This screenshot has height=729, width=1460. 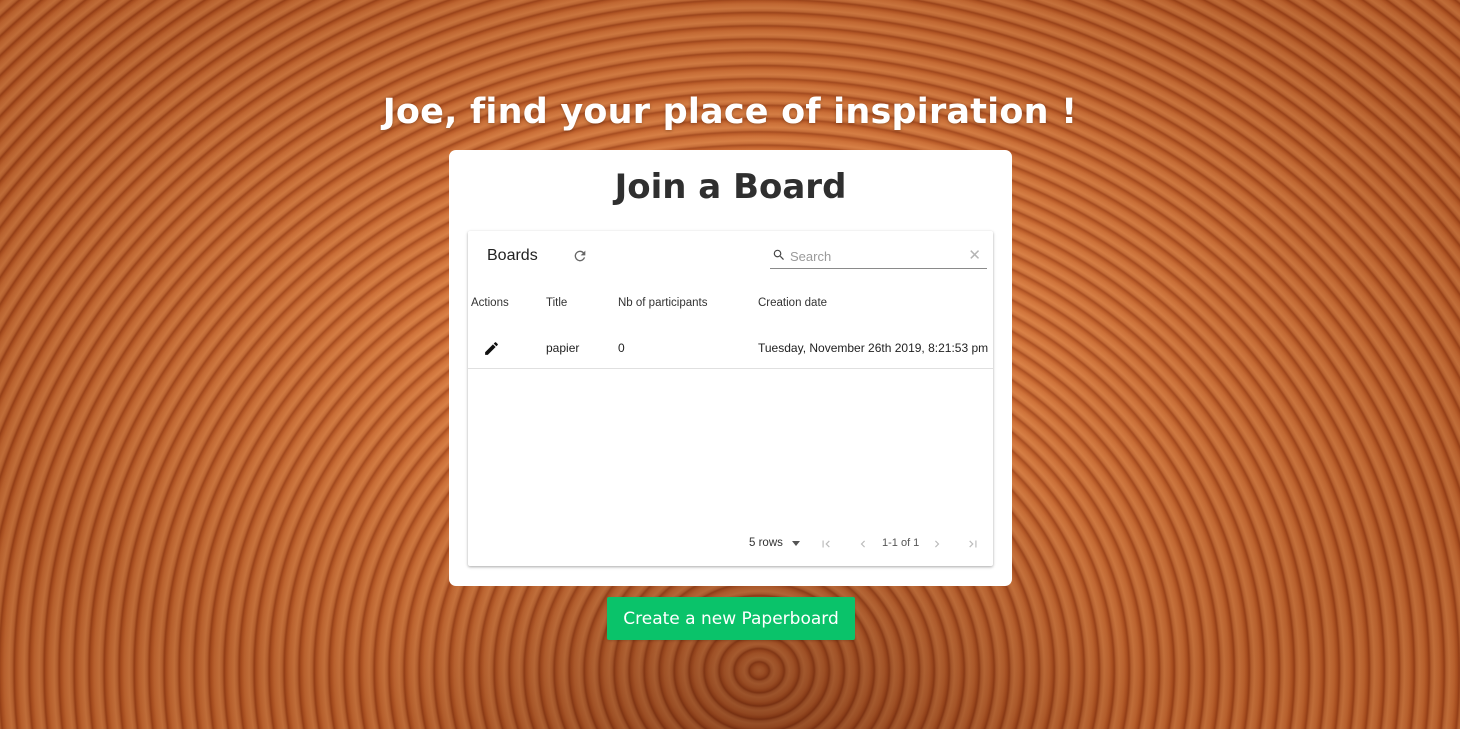 What do you see at coordinates (621, 348) in the screenshot?
I see `cell-participants: 0` at bounding box center [621, 348].